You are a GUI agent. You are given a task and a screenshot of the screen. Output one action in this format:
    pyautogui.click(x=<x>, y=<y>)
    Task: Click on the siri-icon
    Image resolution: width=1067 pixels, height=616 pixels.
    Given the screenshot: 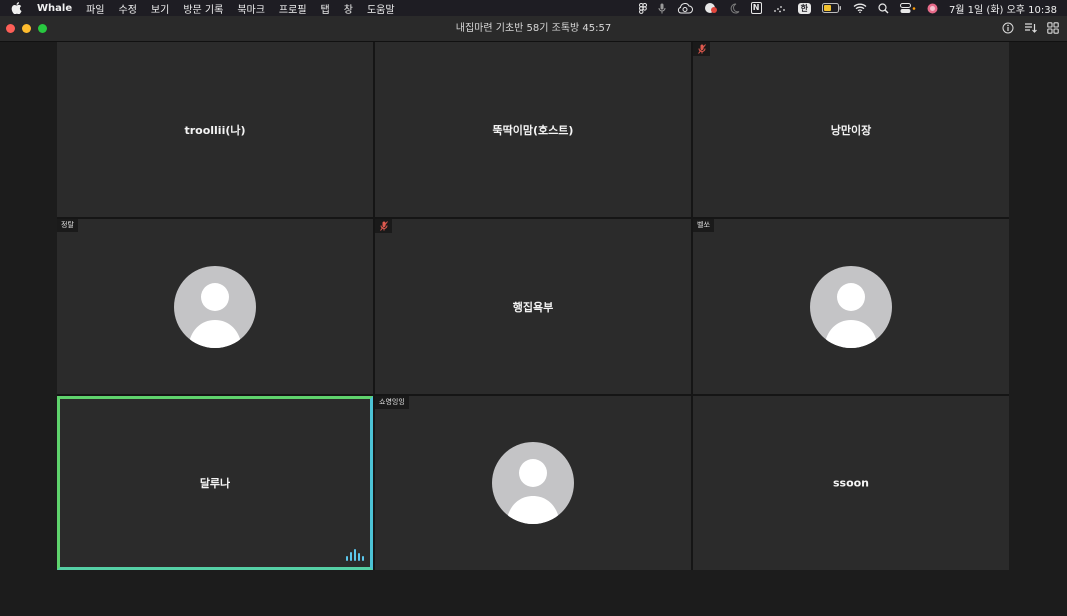 What is the action you would take?
    pyautogui.click(x=932, y=8)
    